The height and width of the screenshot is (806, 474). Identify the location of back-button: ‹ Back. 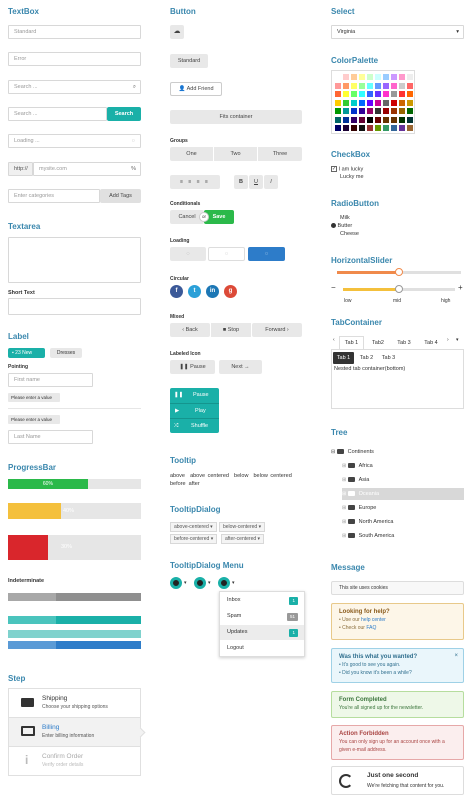
(190, 330).